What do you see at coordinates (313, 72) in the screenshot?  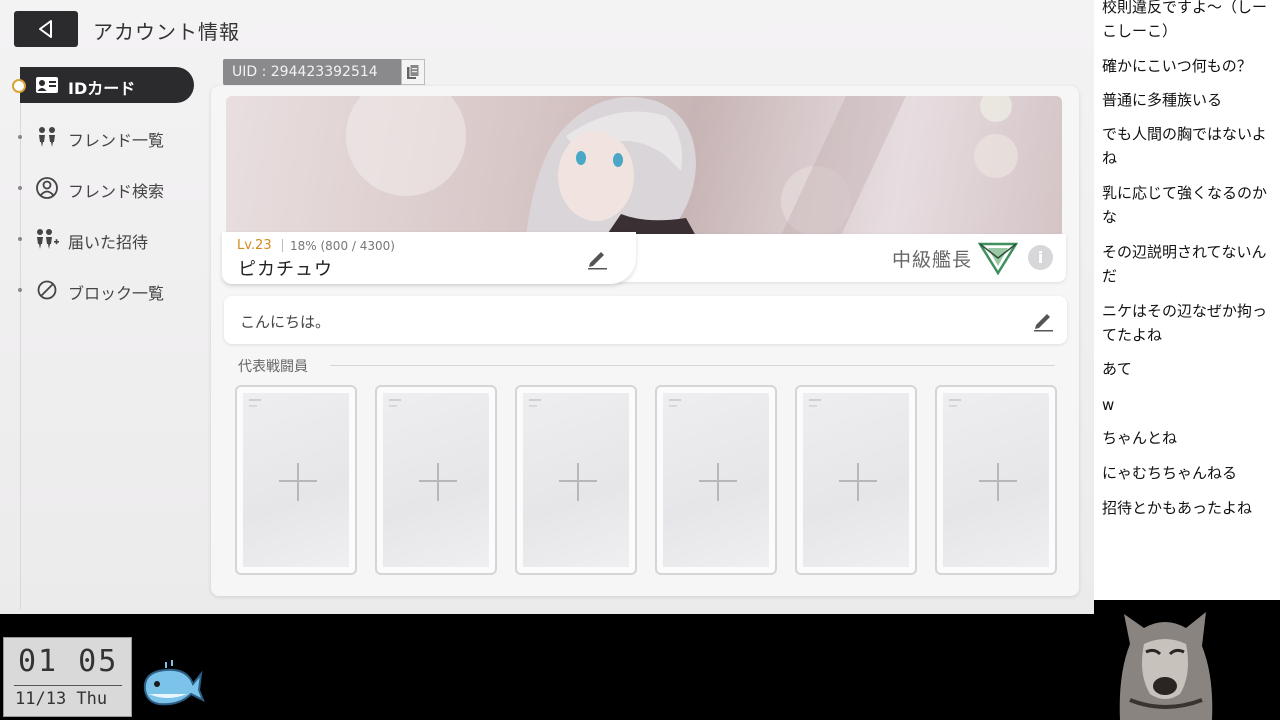 I see `uid-badge: UID : 294423392514` at bounding box center [313, 72].